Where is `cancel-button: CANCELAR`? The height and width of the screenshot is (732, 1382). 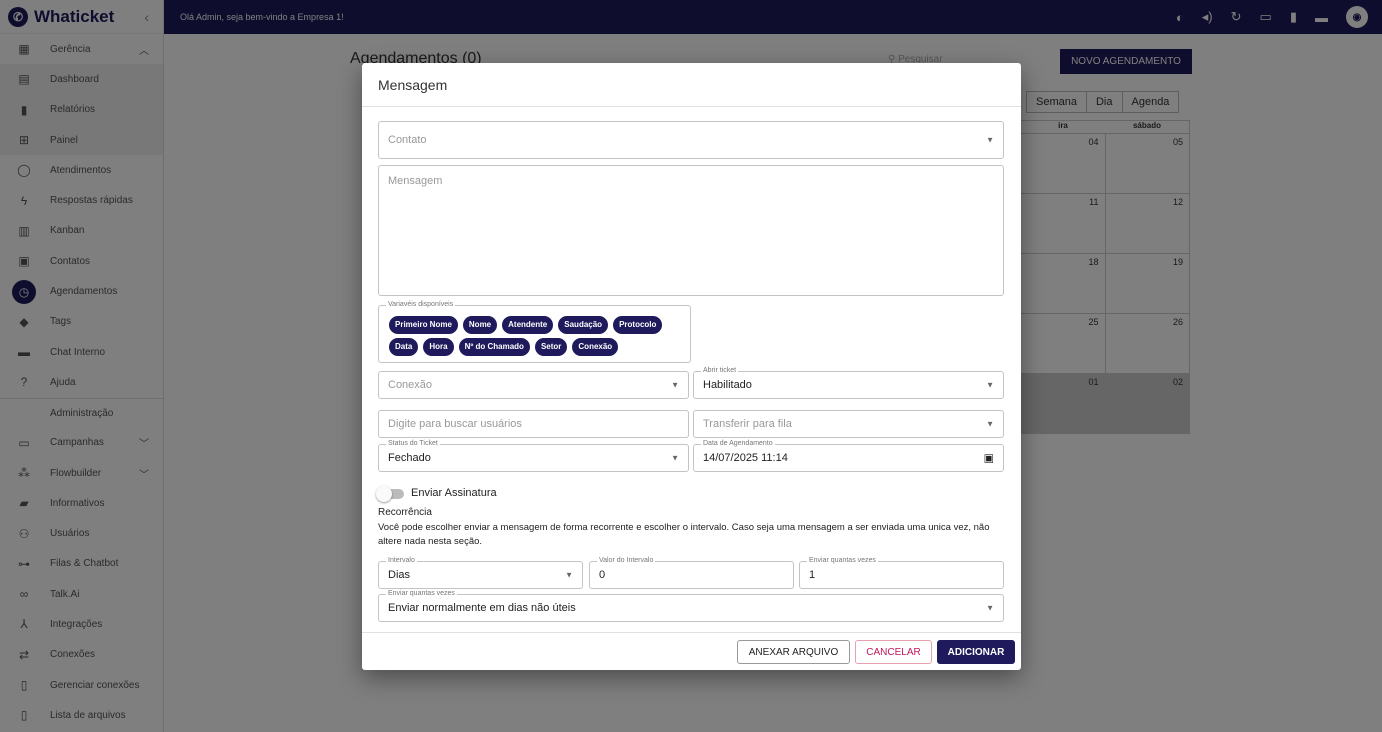
cancel-button: CANCELAR is located at coordinates (893, 652).